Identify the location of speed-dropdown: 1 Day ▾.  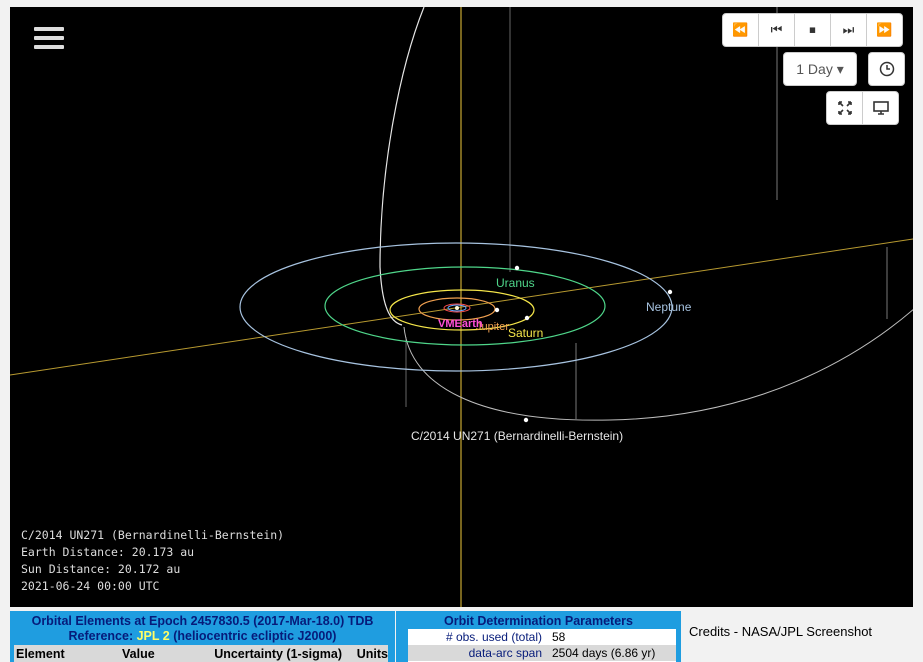
(820, 69).